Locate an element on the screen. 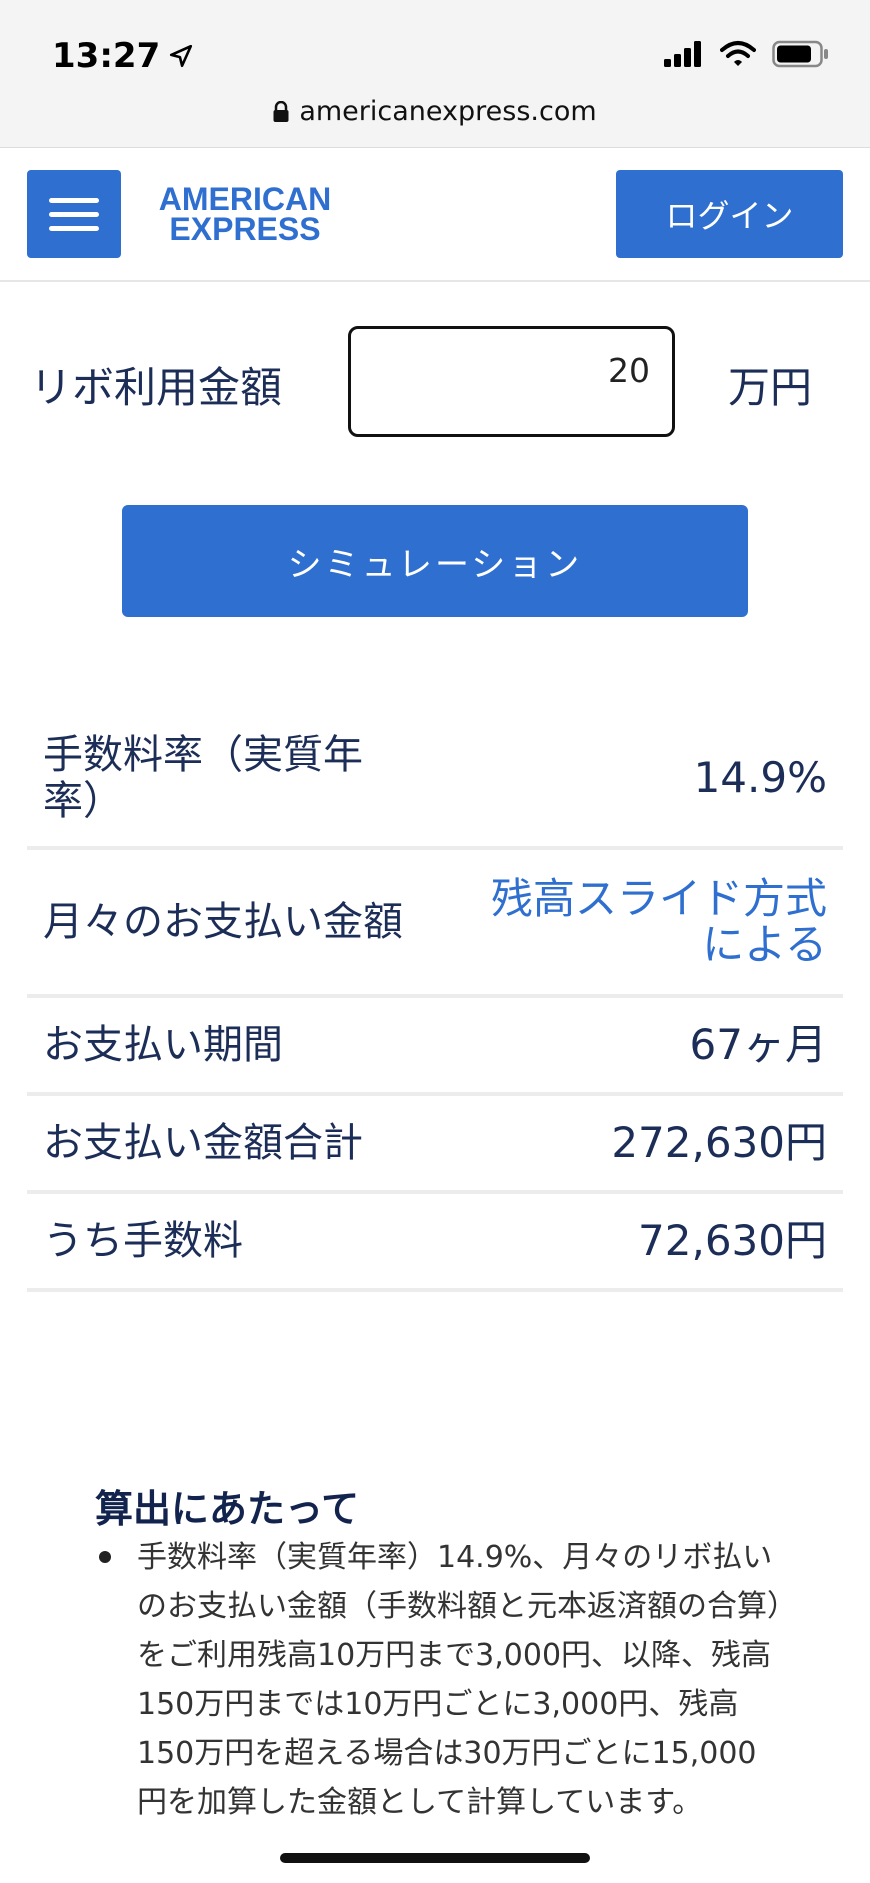 Image resolution: width=870 pixels, height=1883 pixels. hamburger-menu-button is located at coordinates (74, 214).